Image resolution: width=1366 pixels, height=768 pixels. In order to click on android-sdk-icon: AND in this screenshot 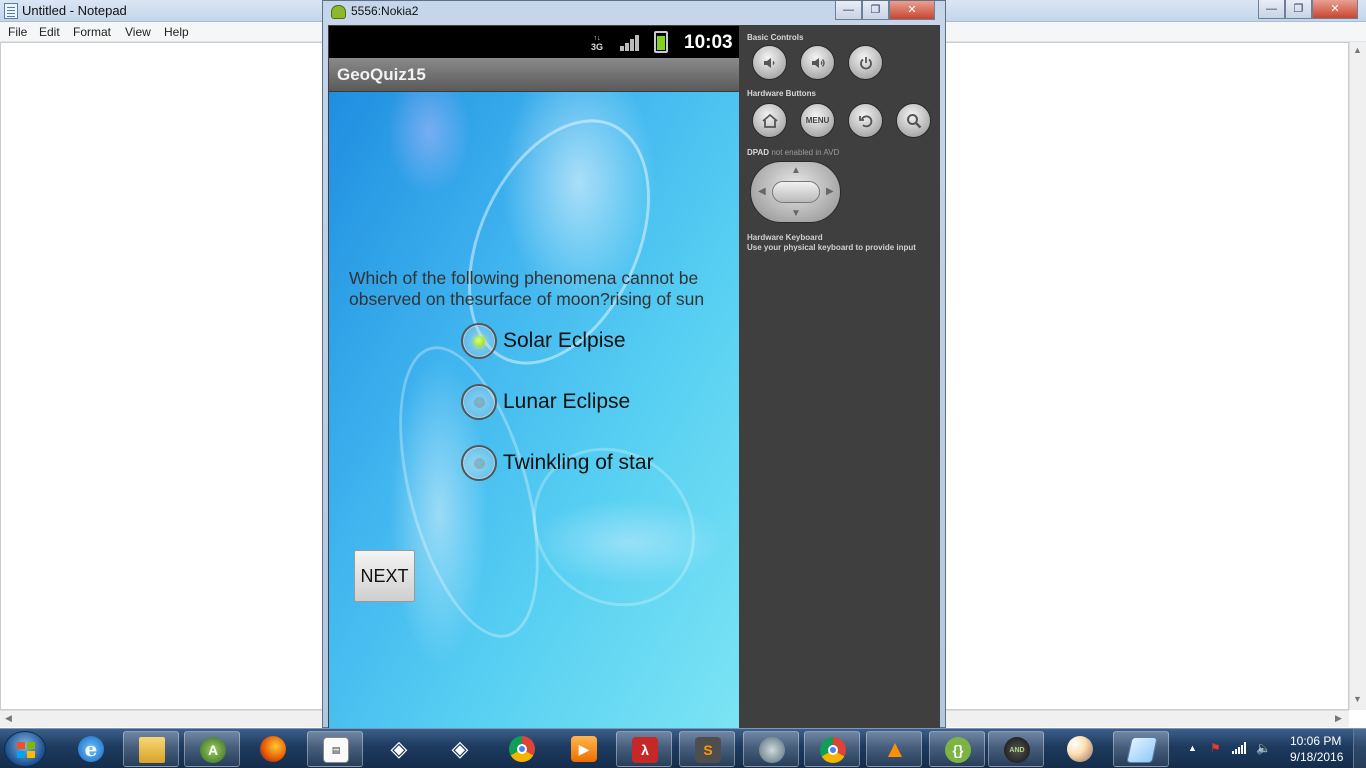, I will do `click(1017, 750)`.